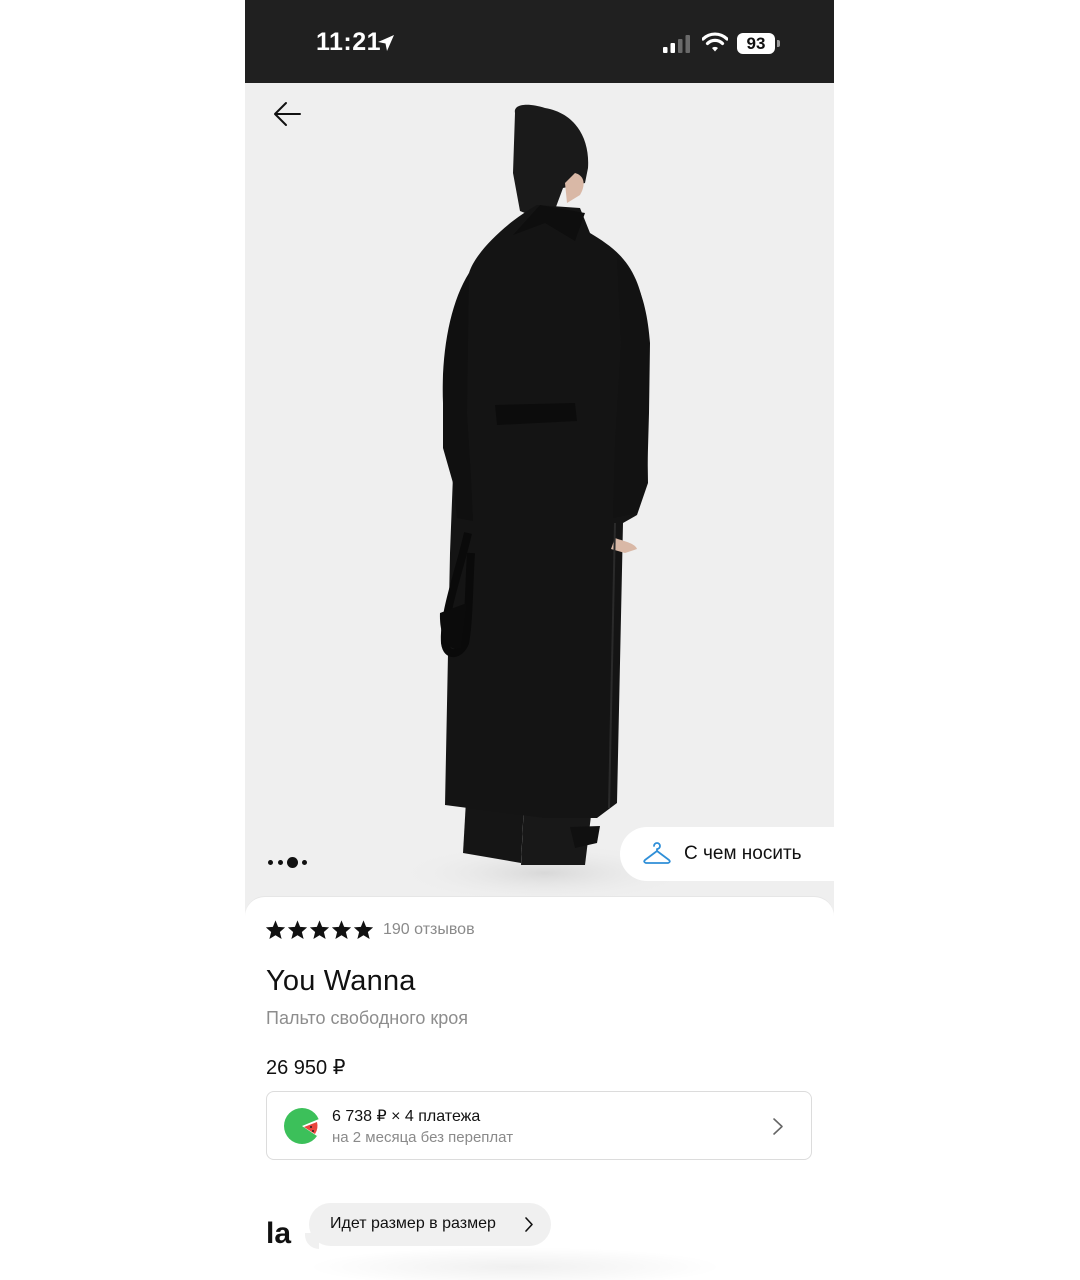 The height and width of the screenshot is (1280, 1080). I want to click on split-payment-logo-icon, so click(302, 1126).